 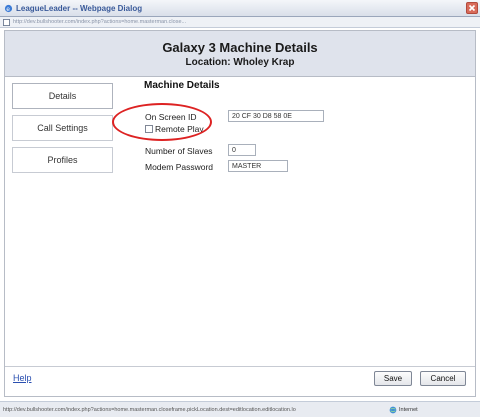 What do you see at coordinates (242, 150) in the screenshot?
I see `num-slaves-input` at bounding box center [242, 150].